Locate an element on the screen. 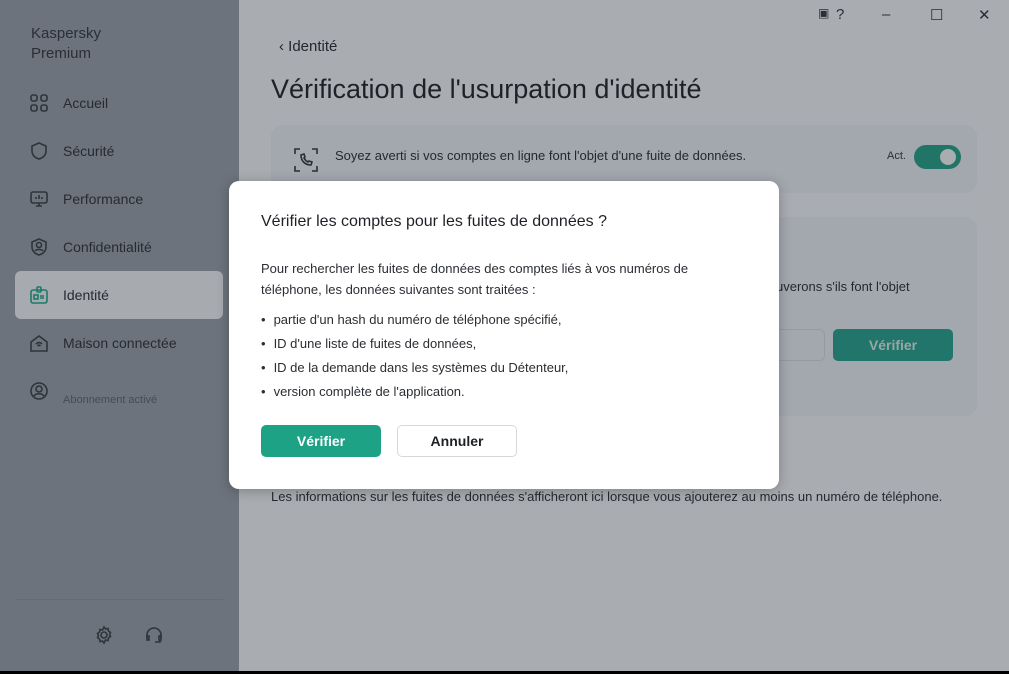 The height and width of the screenshot is (674, 1009). divider is located at coordinates (119, 599).